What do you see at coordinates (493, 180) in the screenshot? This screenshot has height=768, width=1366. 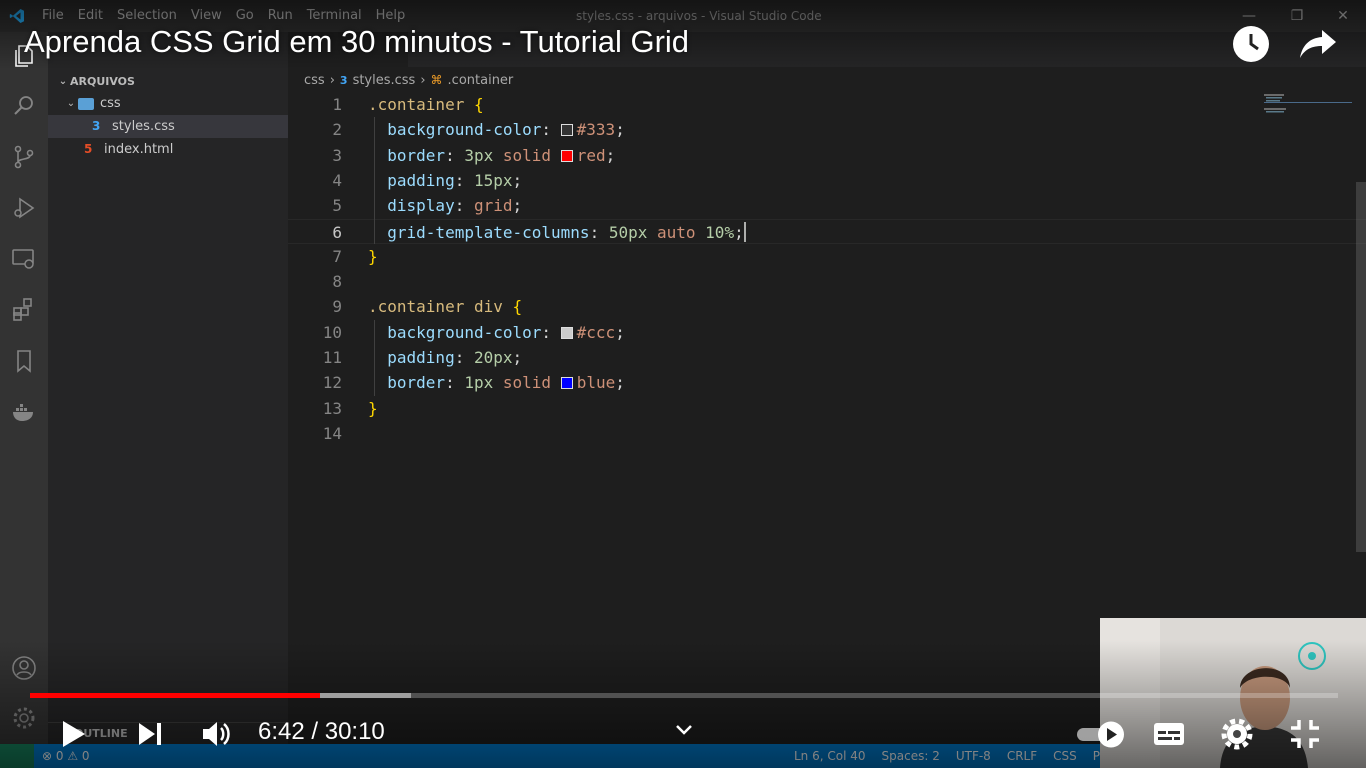 I see `code-token: 15px` at bounding box center [493, 180].